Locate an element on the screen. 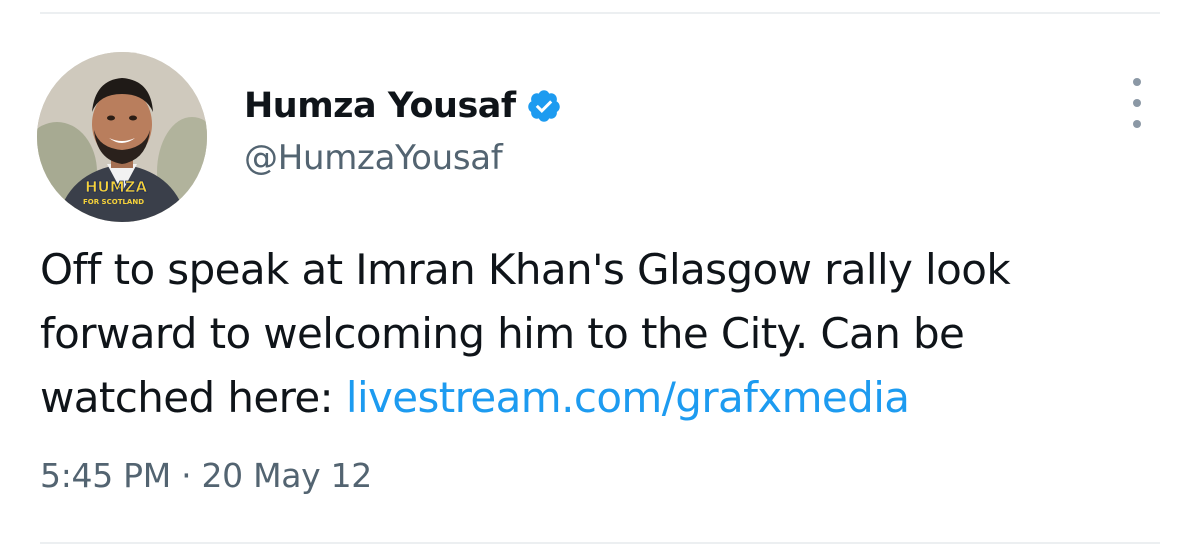 This screenshot has width=1200, height=558. tweet-text-prefix: watched here: is located at coordinates (193, 397).